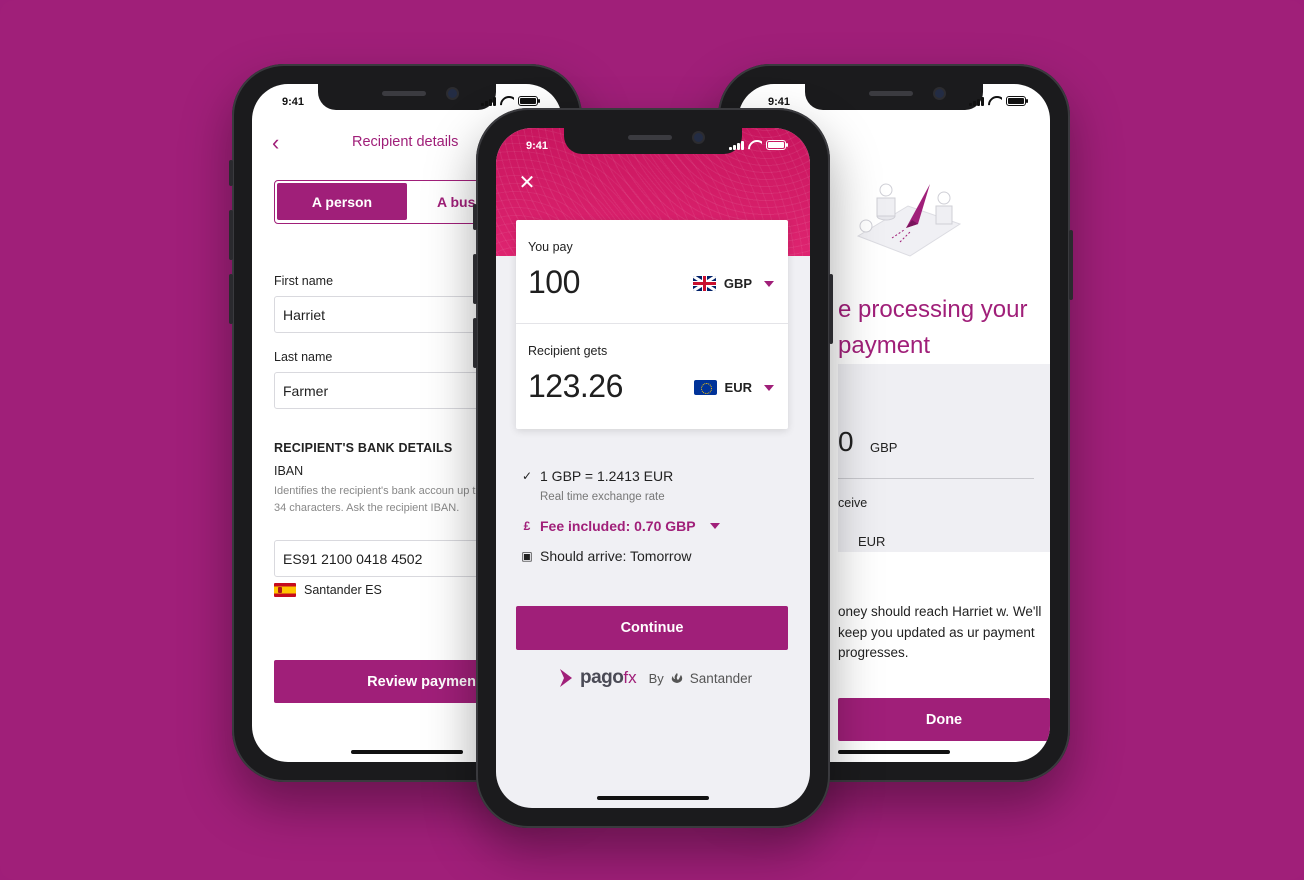  Describe the element at coordinates (853, 503) in the screenshot. I see `summary-receive-label: ceive` at that location.